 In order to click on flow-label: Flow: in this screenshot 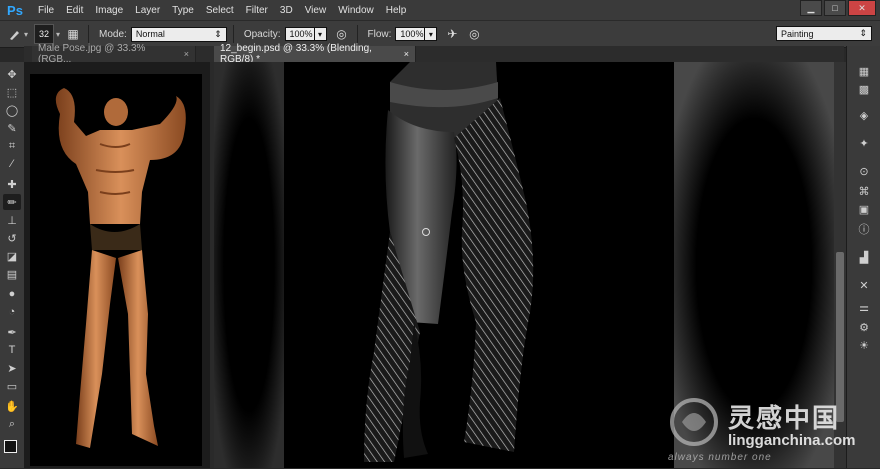, I will do `click(379, 34)`.